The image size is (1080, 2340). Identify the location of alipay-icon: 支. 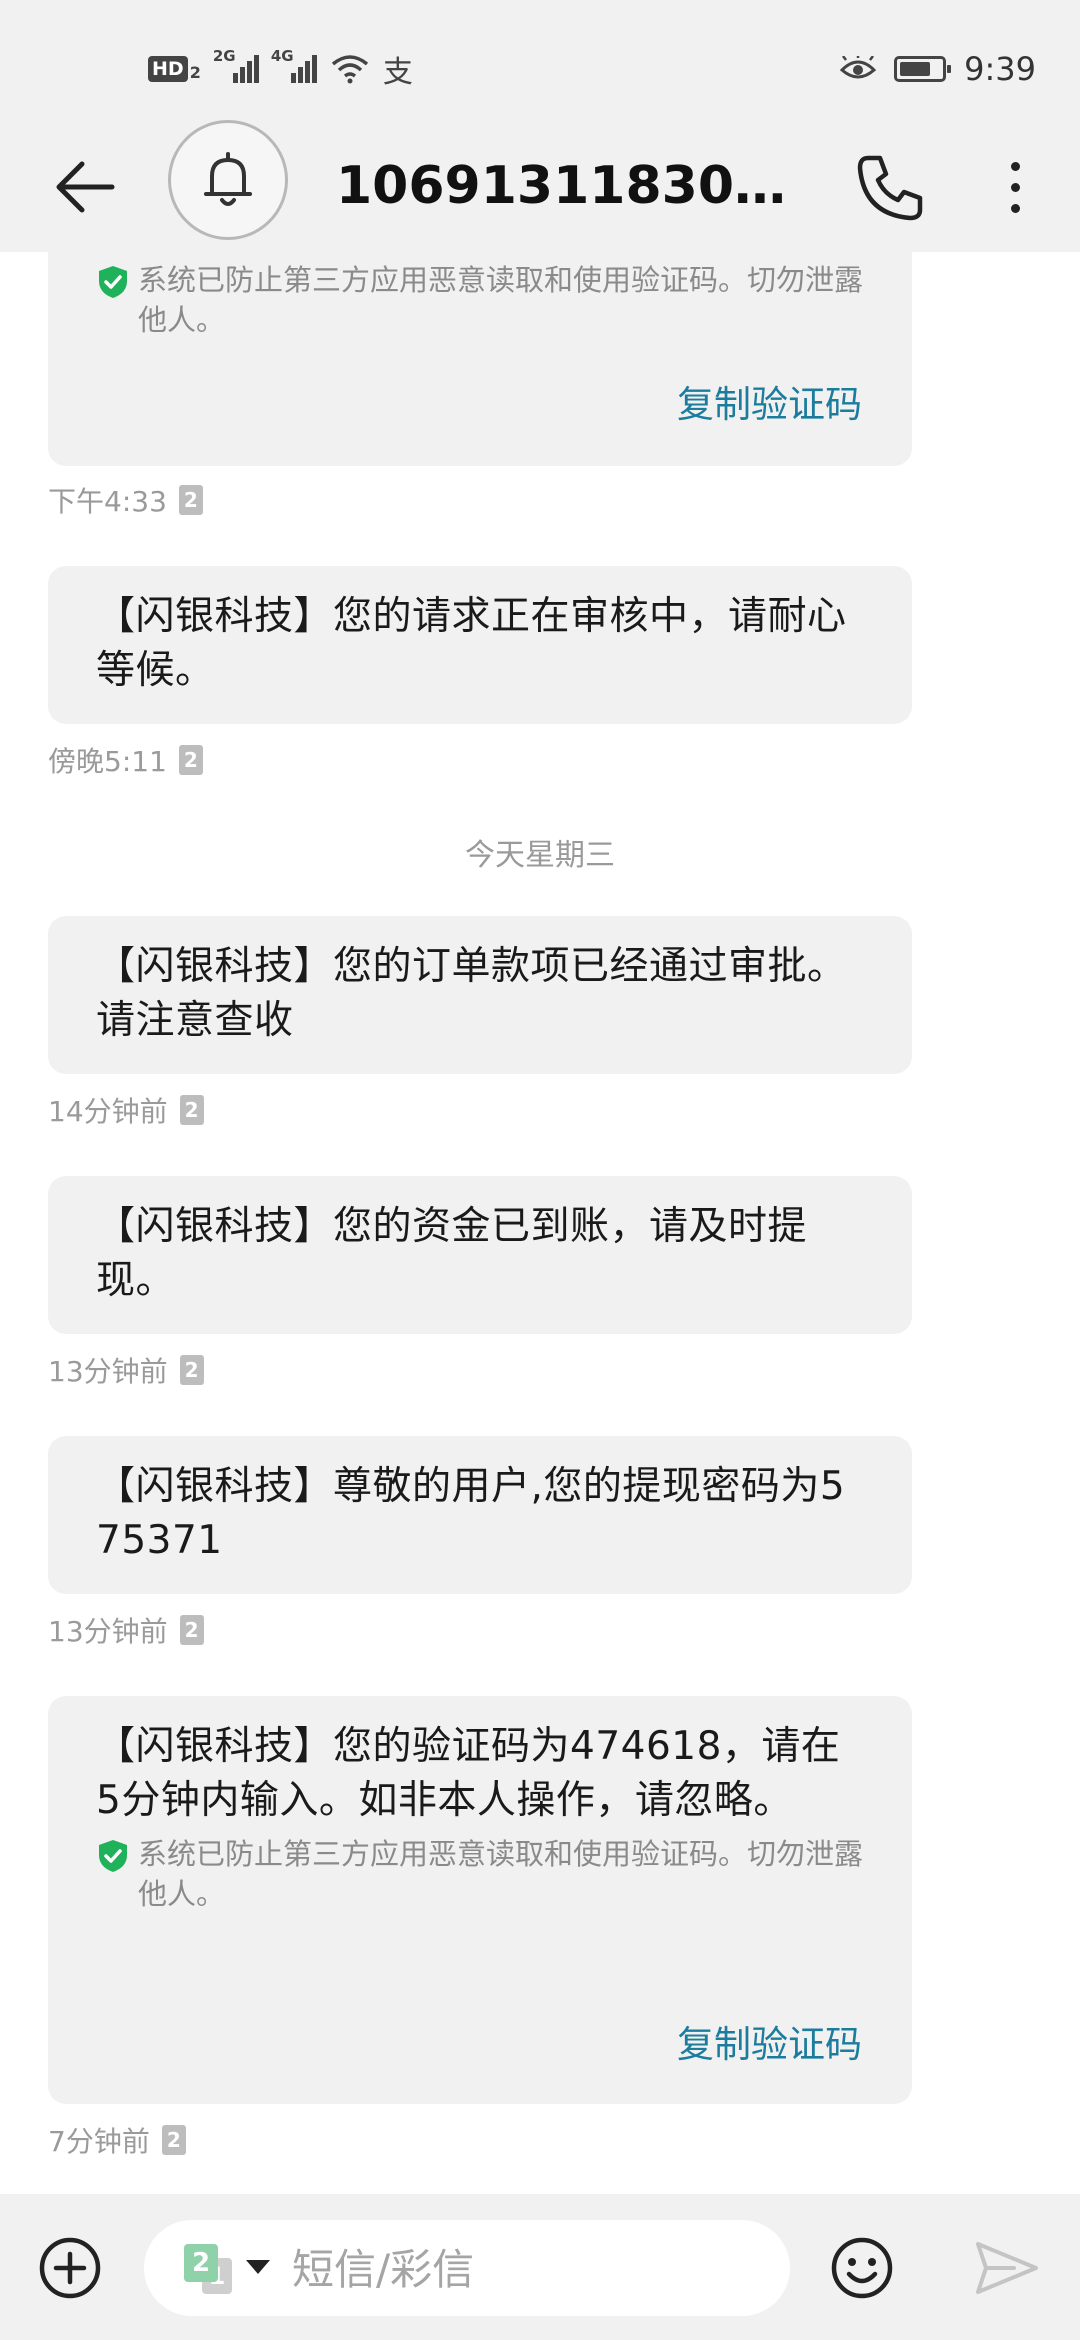
(397, 72).